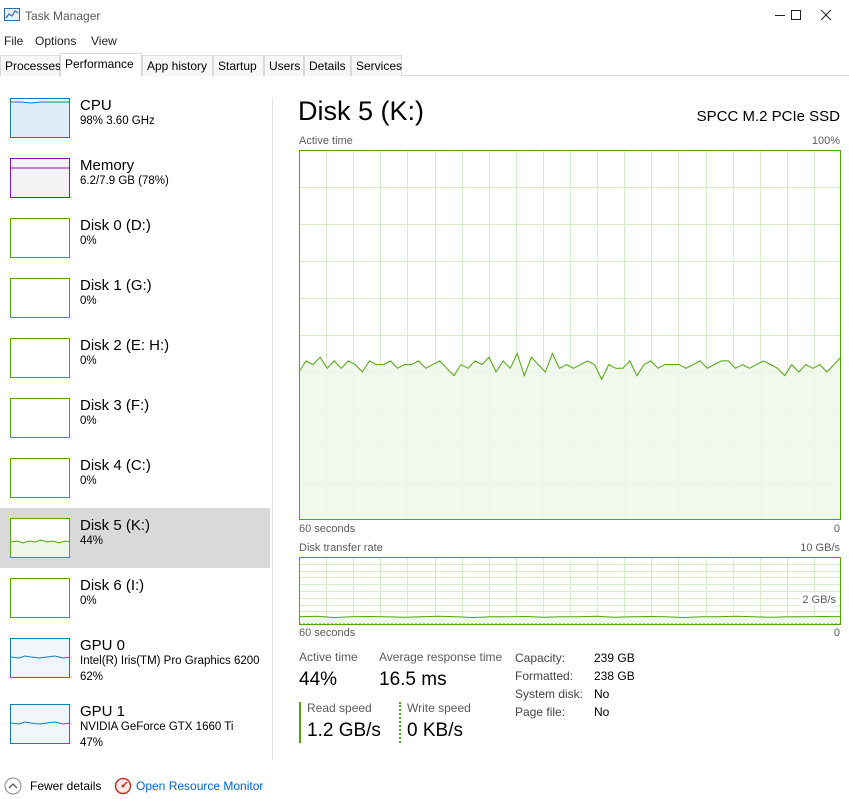 The image size is (849, 799). I want to click on tab-services: Services, so click(376, 65).